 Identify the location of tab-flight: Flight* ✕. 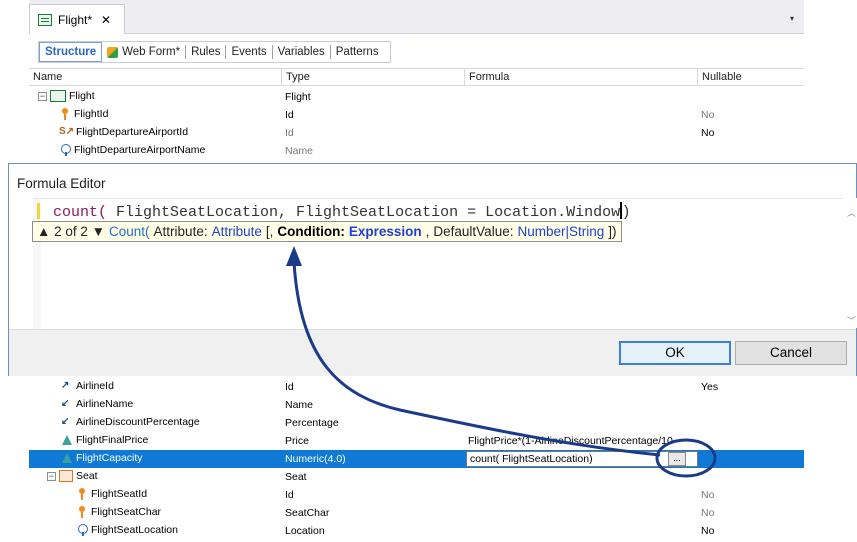
(77, 19).